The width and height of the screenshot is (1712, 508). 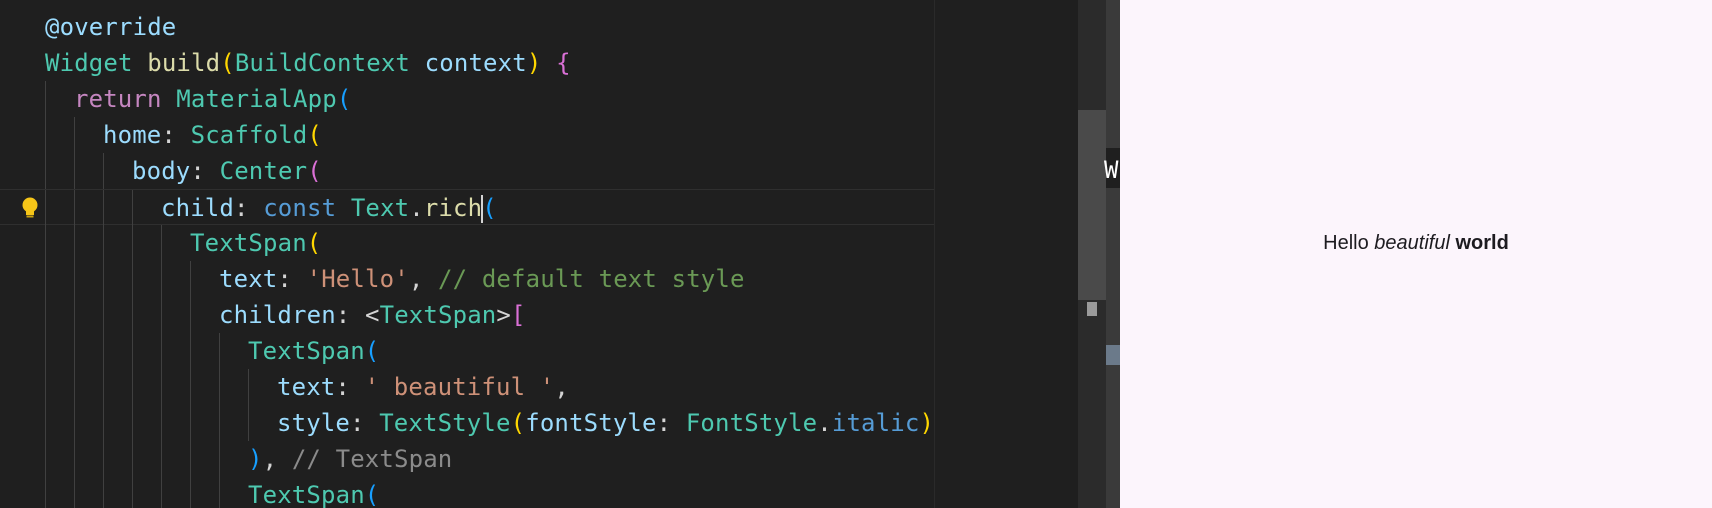 I want to click on code-line-current: child: const Text.rich(, so click(x=467, y=207).